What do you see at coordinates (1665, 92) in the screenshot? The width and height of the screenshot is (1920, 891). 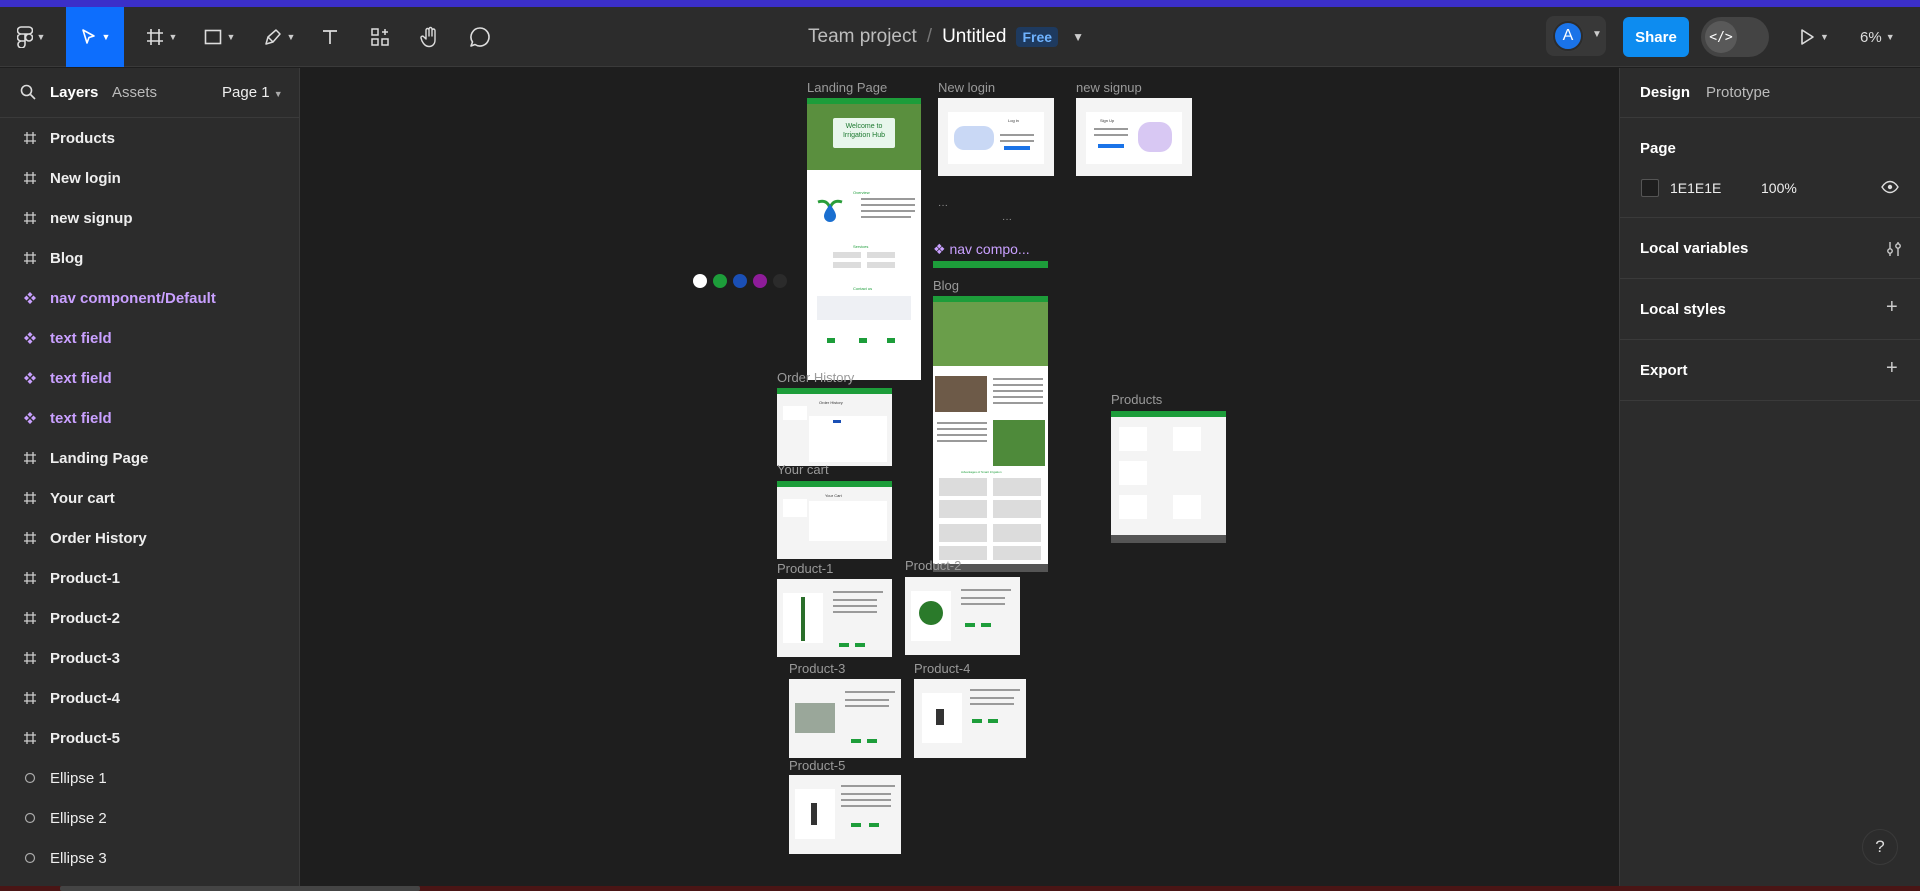 I see `tab-design: Design` at bounding box center [1665, 92].